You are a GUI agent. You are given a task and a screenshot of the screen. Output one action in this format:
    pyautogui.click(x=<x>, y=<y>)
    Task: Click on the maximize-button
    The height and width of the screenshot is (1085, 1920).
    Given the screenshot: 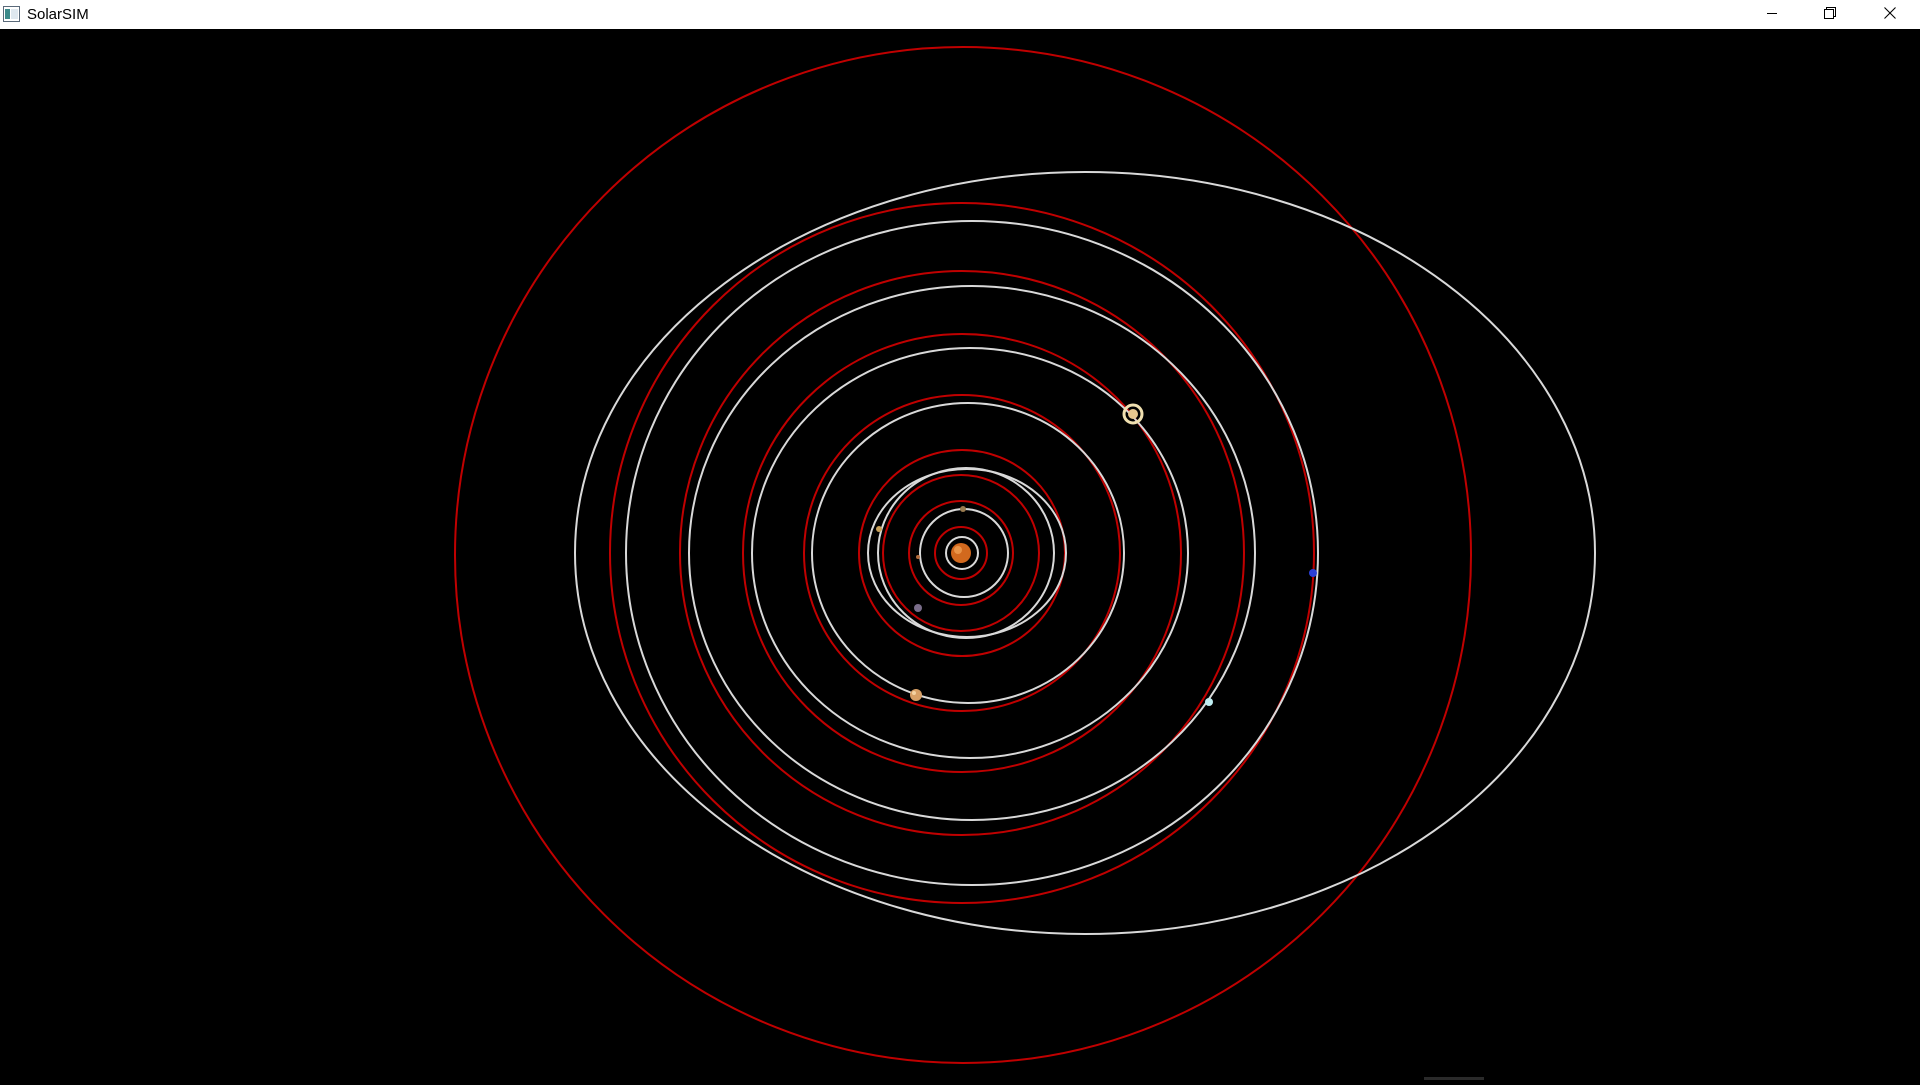 What is the action you would take?
    pyautogui.click(x=1830, y=14)
    